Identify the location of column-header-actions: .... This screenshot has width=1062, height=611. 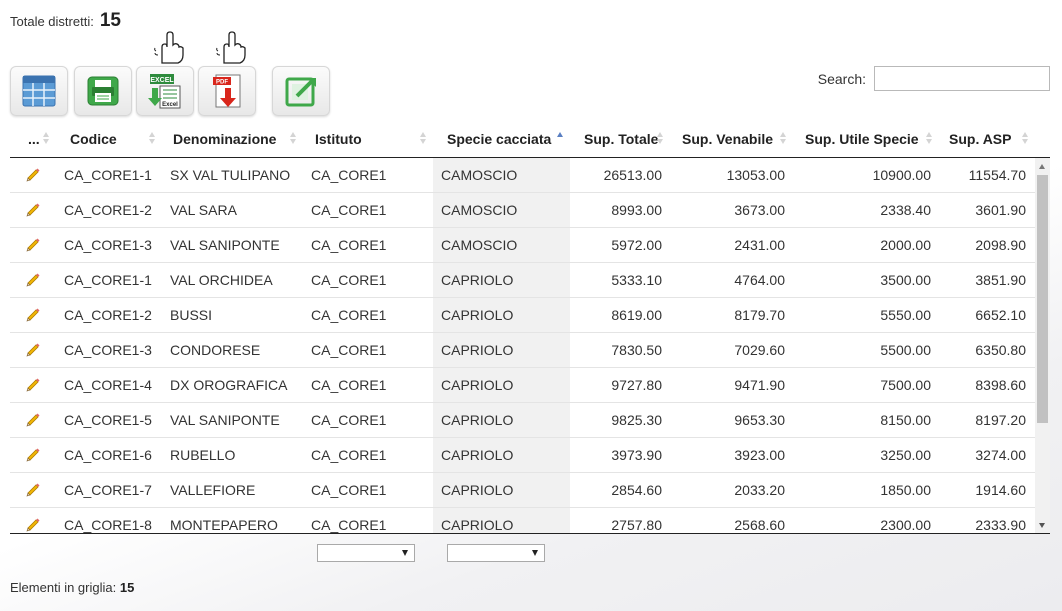
(33, 138).